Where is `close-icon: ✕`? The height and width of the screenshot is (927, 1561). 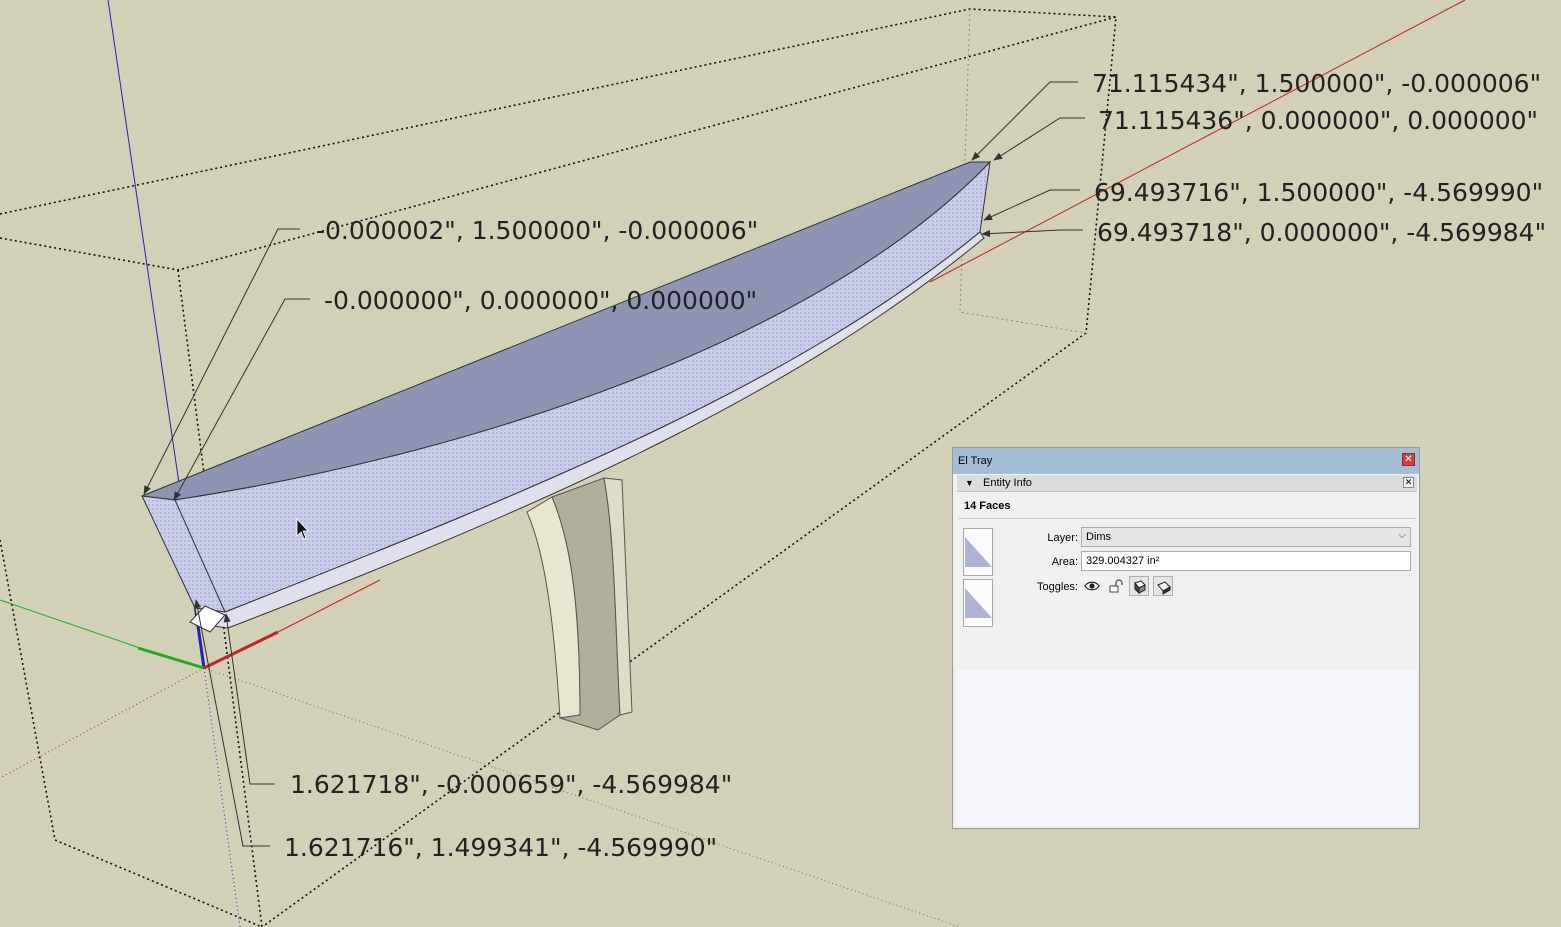 close-icon: ✕ is located at coordinates (1408, 459).